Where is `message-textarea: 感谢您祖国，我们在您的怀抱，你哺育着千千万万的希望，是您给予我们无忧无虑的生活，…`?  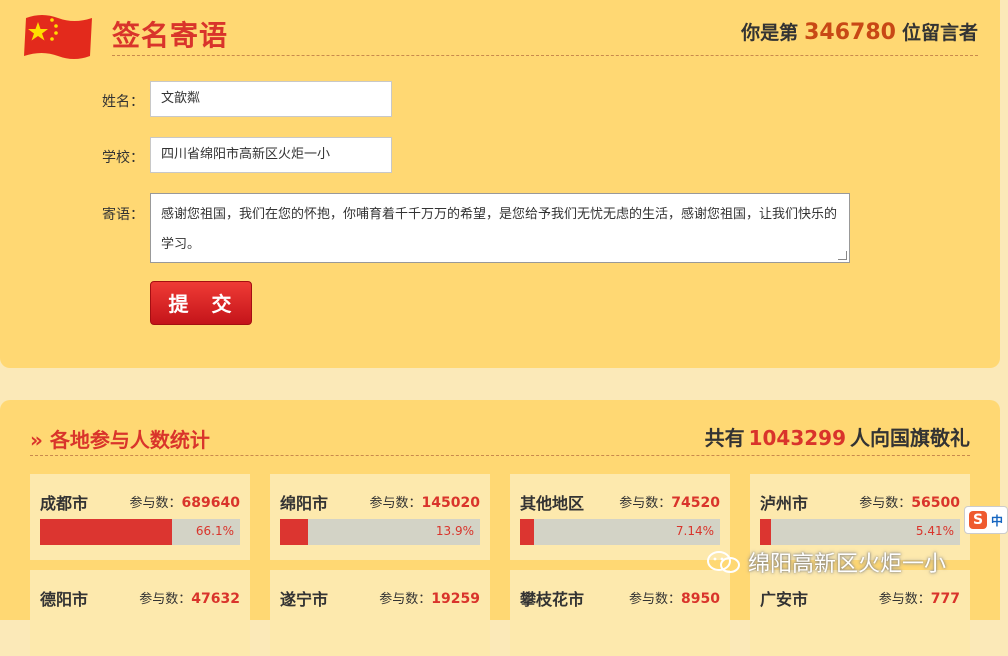
message-textarea: 感谢您祖国，我们在您的怀抱，你哺育着千千万万的希望，是您给予我们无忧无虑的生活，… is located at coordinates (500, 228).